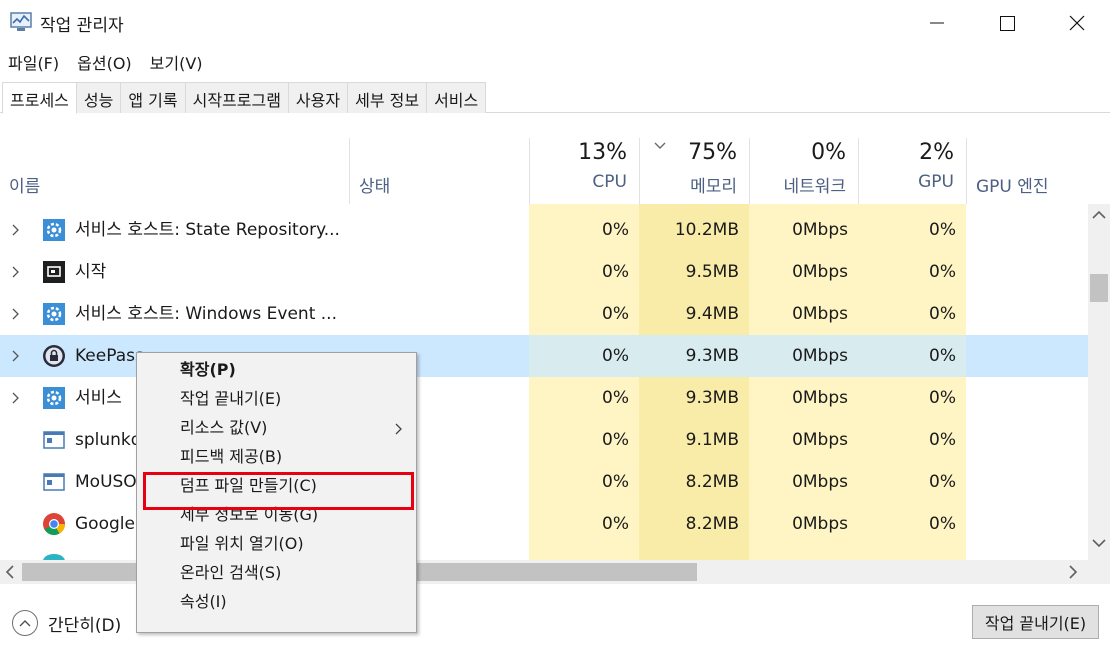  Describe the element at coordinates (1035, 622) in the screenshot. I see `end-task-button: 작업 끝내기(E)` at that location.